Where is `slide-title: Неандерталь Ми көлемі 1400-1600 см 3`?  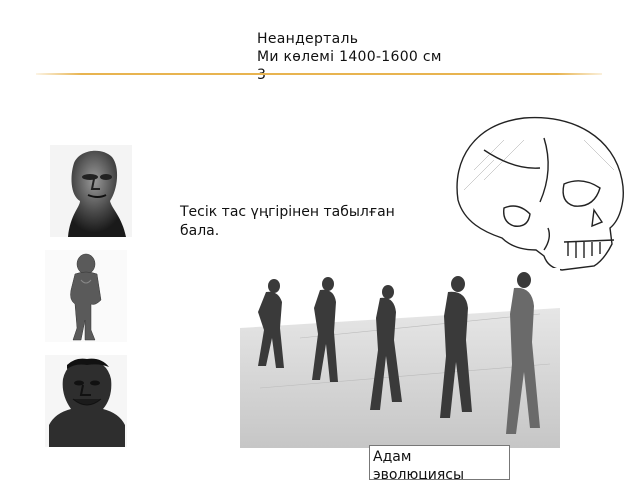
slide-title: Неандерталь Ми көлемі 1400-1600 см 3 is located at coordinates (357, 57).